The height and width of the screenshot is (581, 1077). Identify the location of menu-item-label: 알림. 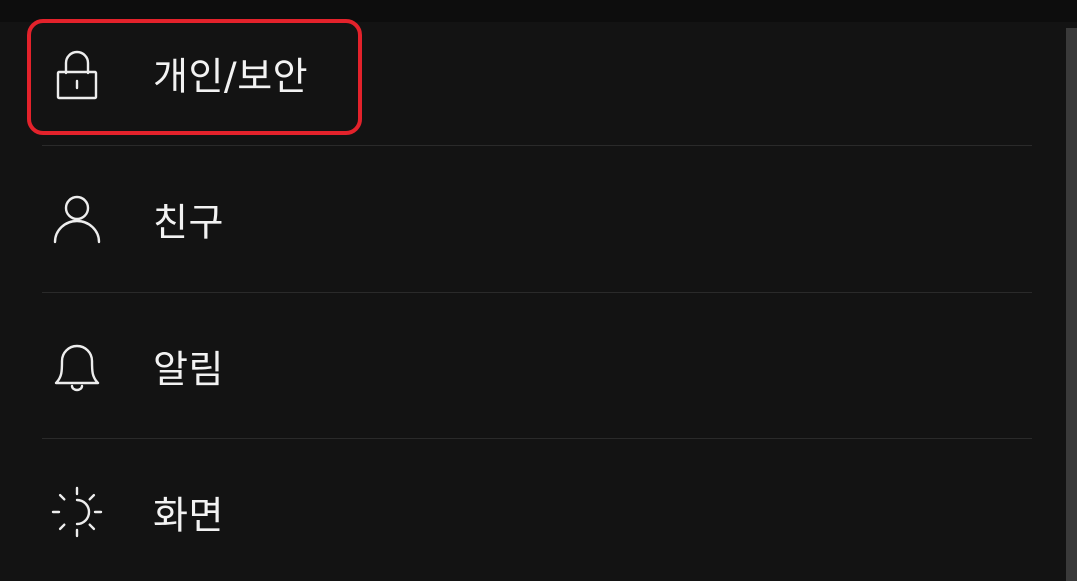
(188, 369).